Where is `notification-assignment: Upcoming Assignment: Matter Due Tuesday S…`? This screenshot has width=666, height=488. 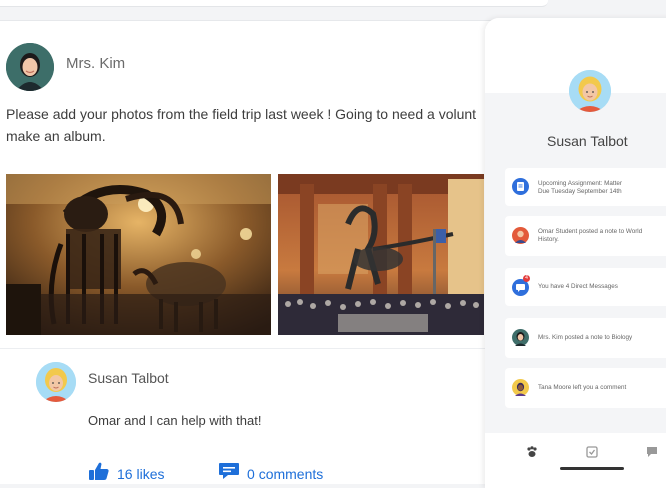 notification-assignment: Upcoming Assignment: Matter Due Tuesday S… is located at coordinates (585, 187).